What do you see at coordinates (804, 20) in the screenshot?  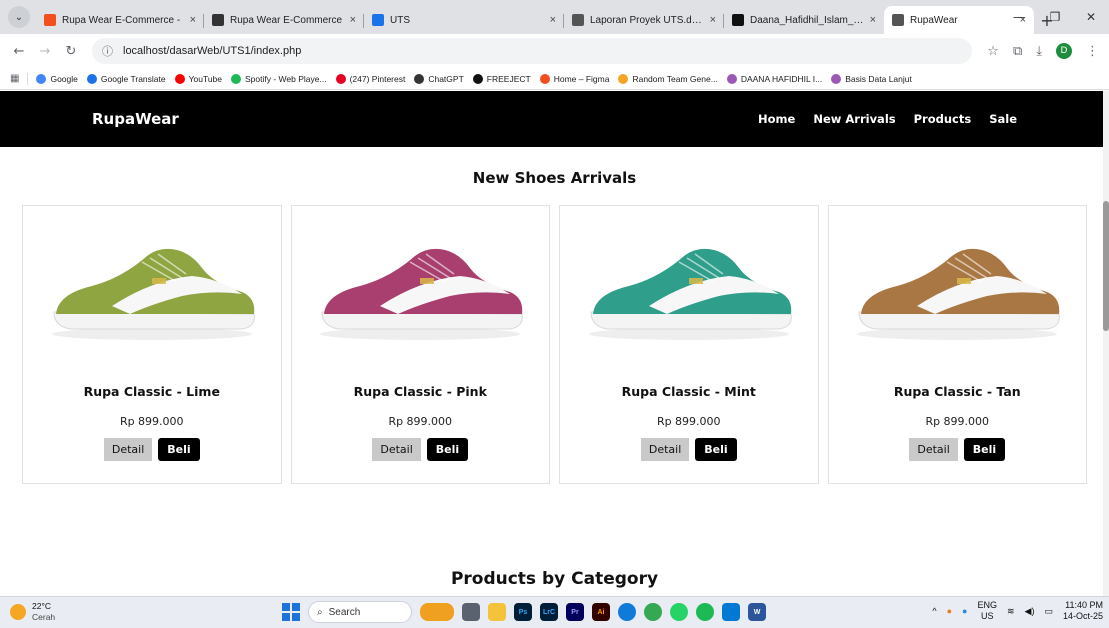 I see `browser-tab: Daana_Hafidhil_Islam_DESI ×` at bounding box center [804, 20].